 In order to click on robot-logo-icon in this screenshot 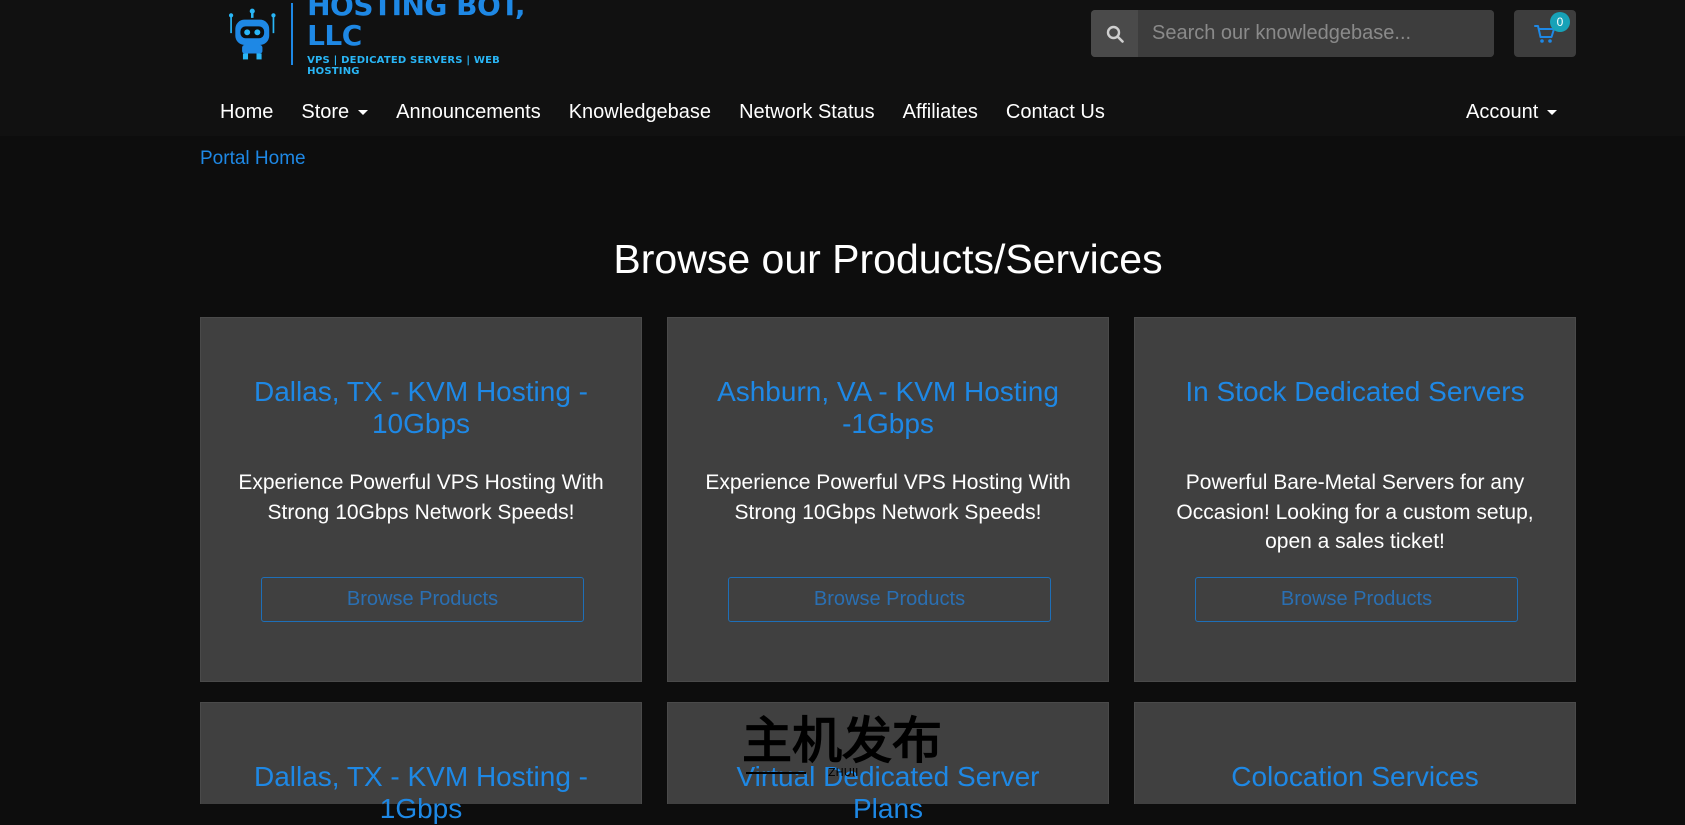, I will do `click(252, 34)`.